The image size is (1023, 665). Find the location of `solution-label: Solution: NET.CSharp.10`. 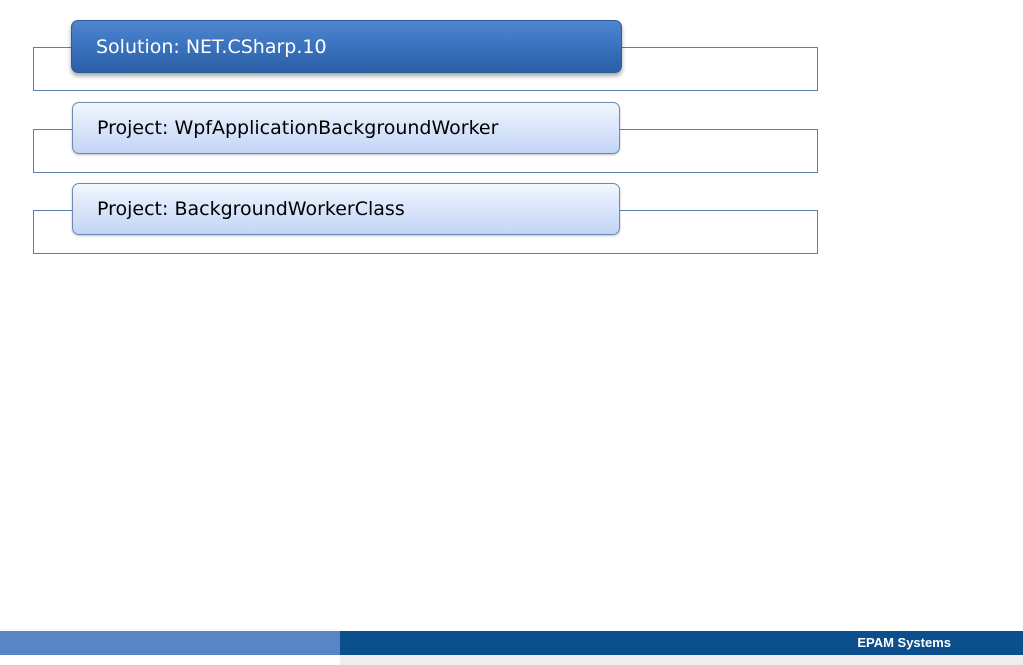

solution-label: Solution: NET.CSharp.10 is located at coordinates (211, 46).